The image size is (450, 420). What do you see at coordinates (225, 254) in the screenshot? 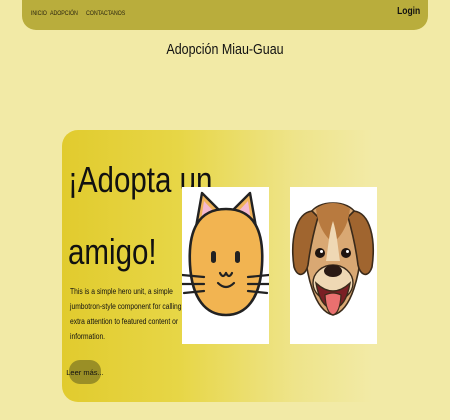
I see `cat-face-icon` at bounding box center [225, 254].